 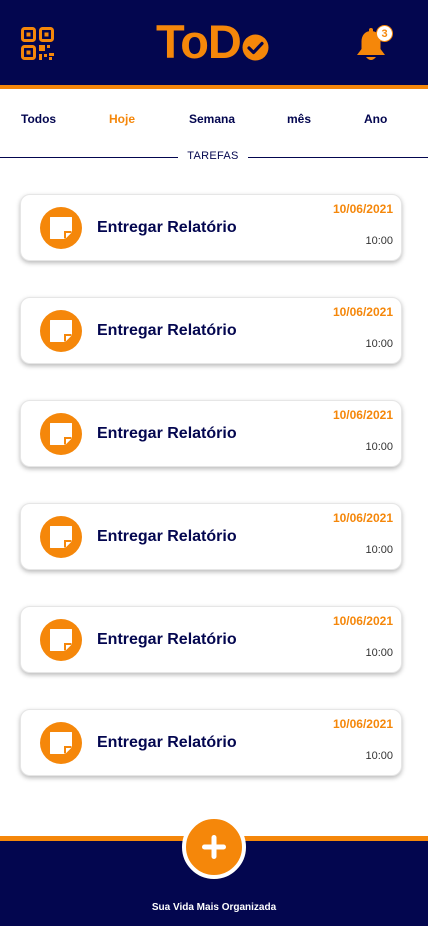 I want to click on tab-todos: Todos, so click(x=38, y=119).